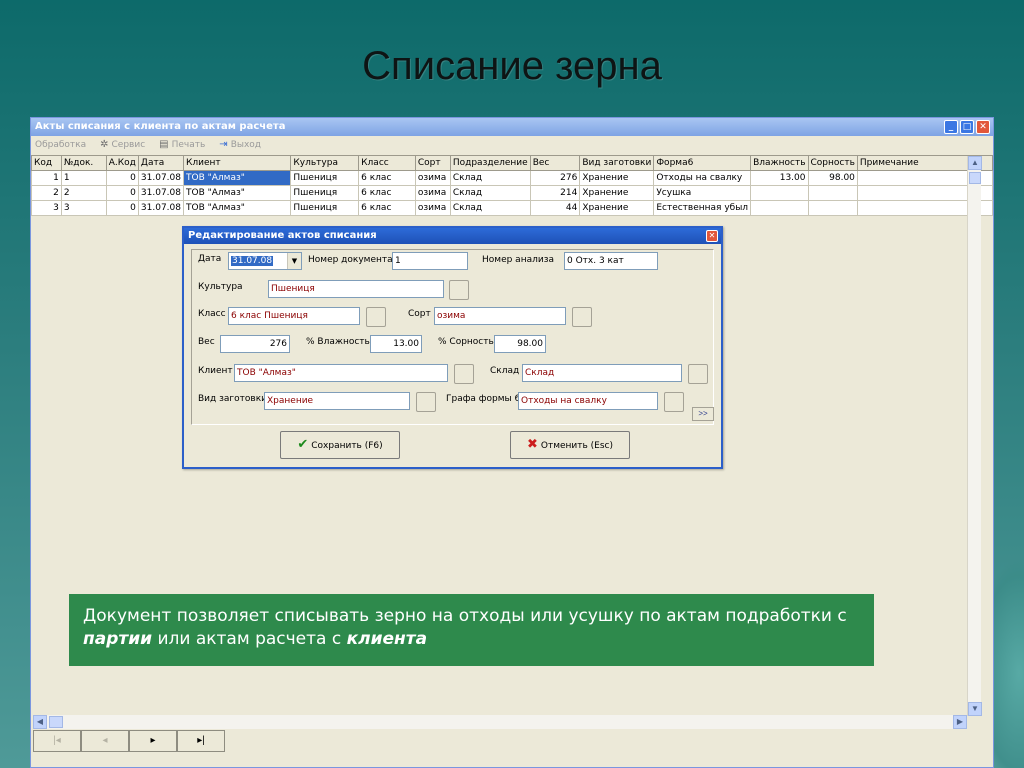 The image size is (1024, 768). What do you see at coordinates (46, 208) in the screenshot?
I see `cell-kod: 3` at bounding box center [46, 208].